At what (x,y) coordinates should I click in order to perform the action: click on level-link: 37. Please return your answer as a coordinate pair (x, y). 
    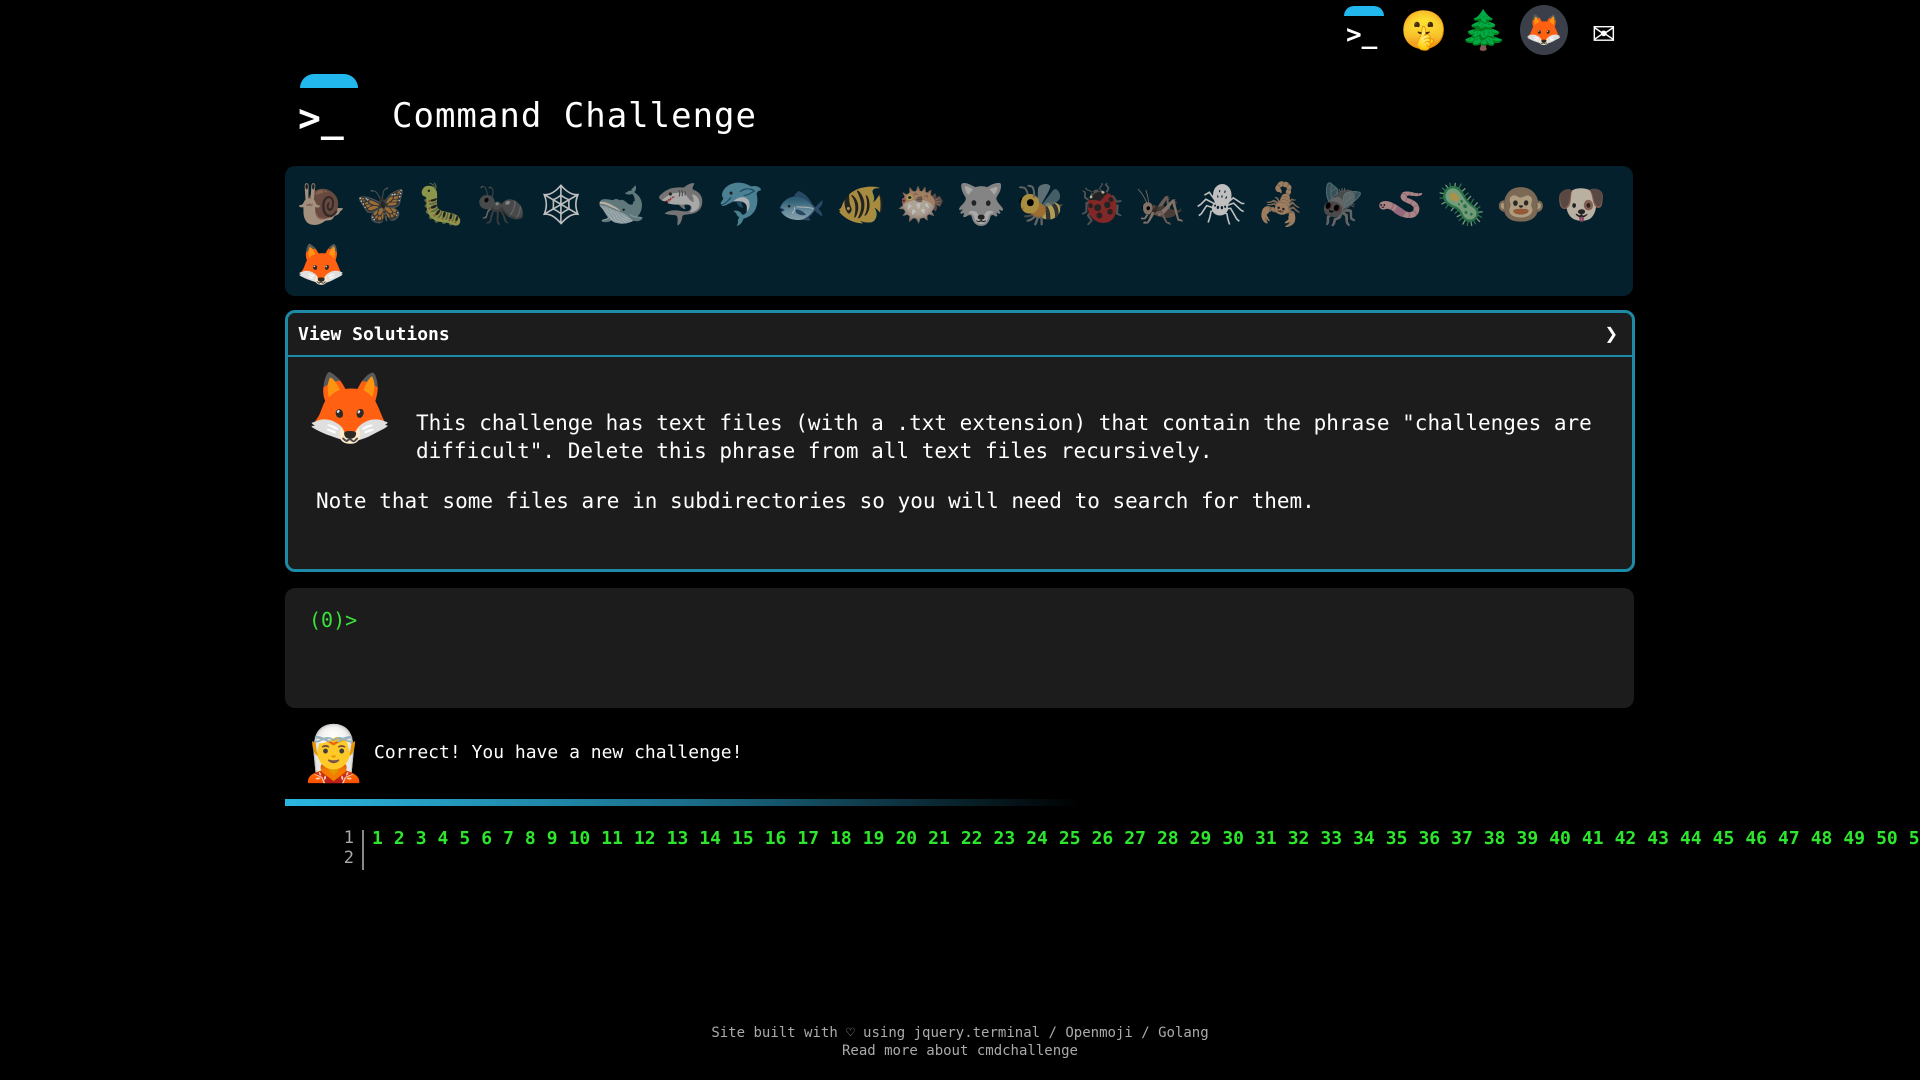
    Looking at the image, I should click on (1462, 838).